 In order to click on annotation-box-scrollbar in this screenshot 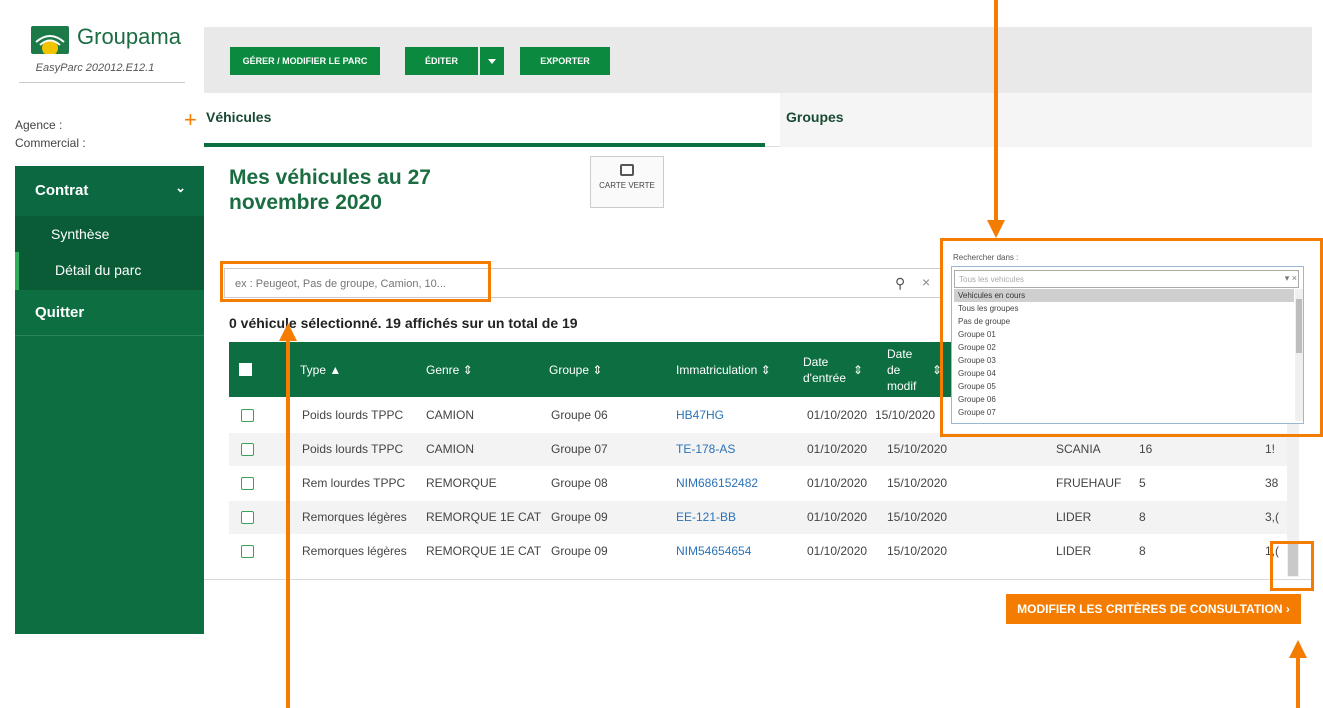, I will do `click(1292, 566)`.